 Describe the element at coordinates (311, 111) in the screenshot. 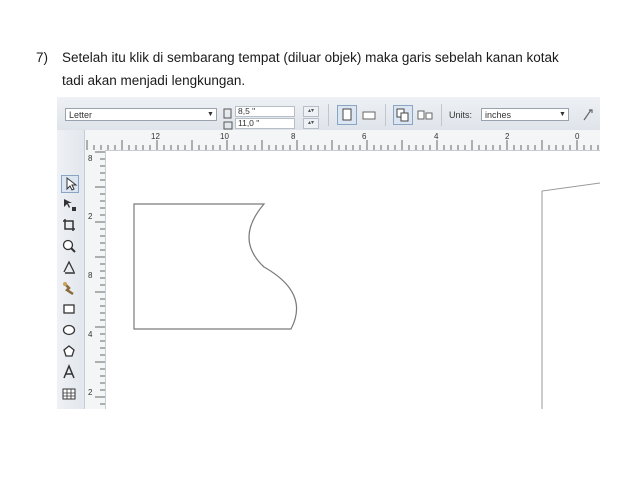

I see `page-width-spinner: ▴▾` at that location.